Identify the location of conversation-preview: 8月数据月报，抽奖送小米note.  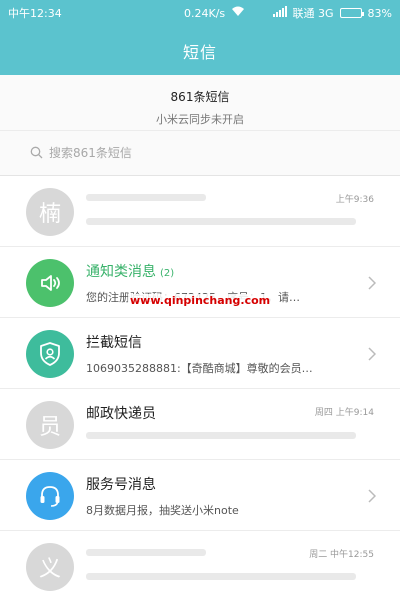
(162, 510).